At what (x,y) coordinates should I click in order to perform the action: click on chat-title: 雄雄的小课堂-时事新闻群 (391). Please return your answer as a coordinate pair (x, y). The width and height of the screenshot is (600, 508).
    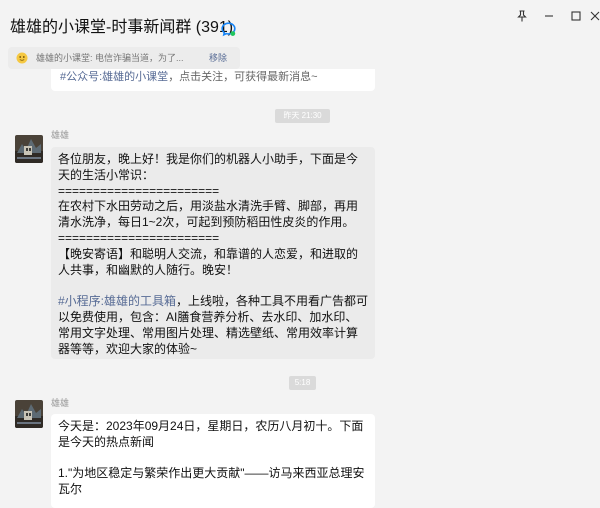
    Looking at the image, I should click on (122, 27).